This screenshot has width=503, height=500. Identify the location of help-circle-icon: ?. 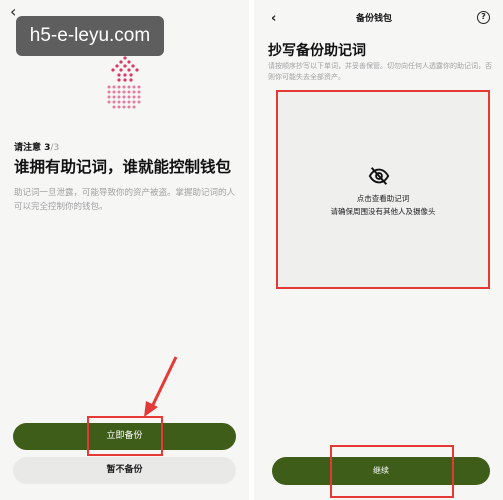
(483, 17).